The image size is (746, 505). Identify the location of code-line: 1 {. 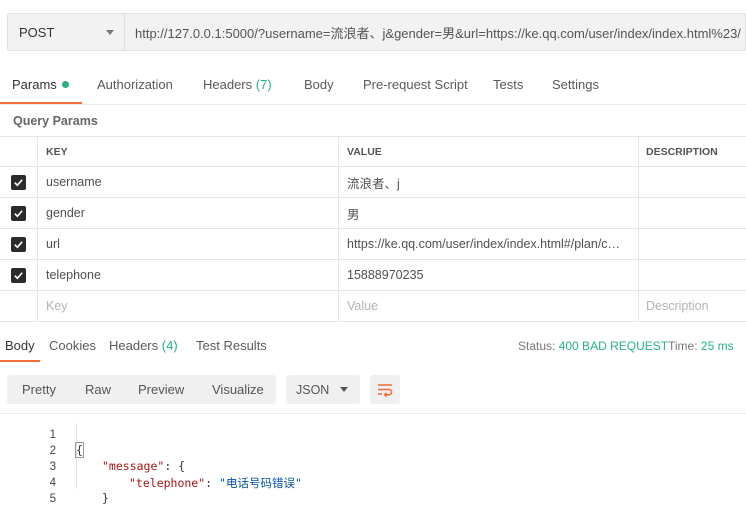
(373, 436).